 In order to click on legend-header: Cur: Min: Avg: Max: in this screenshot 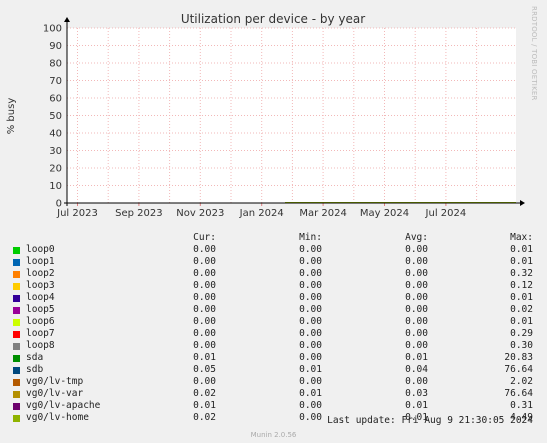, I will do `click(273, 238)`.